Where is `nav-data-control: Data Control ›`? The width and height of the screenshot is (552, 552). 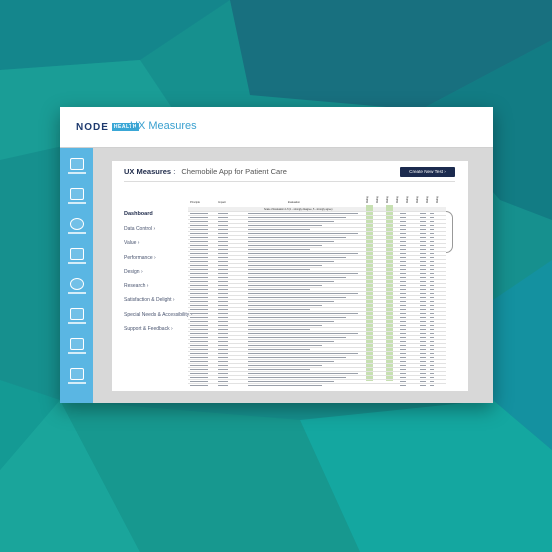 nav-data-control: Data Control › is located at coordinates (160, 233).